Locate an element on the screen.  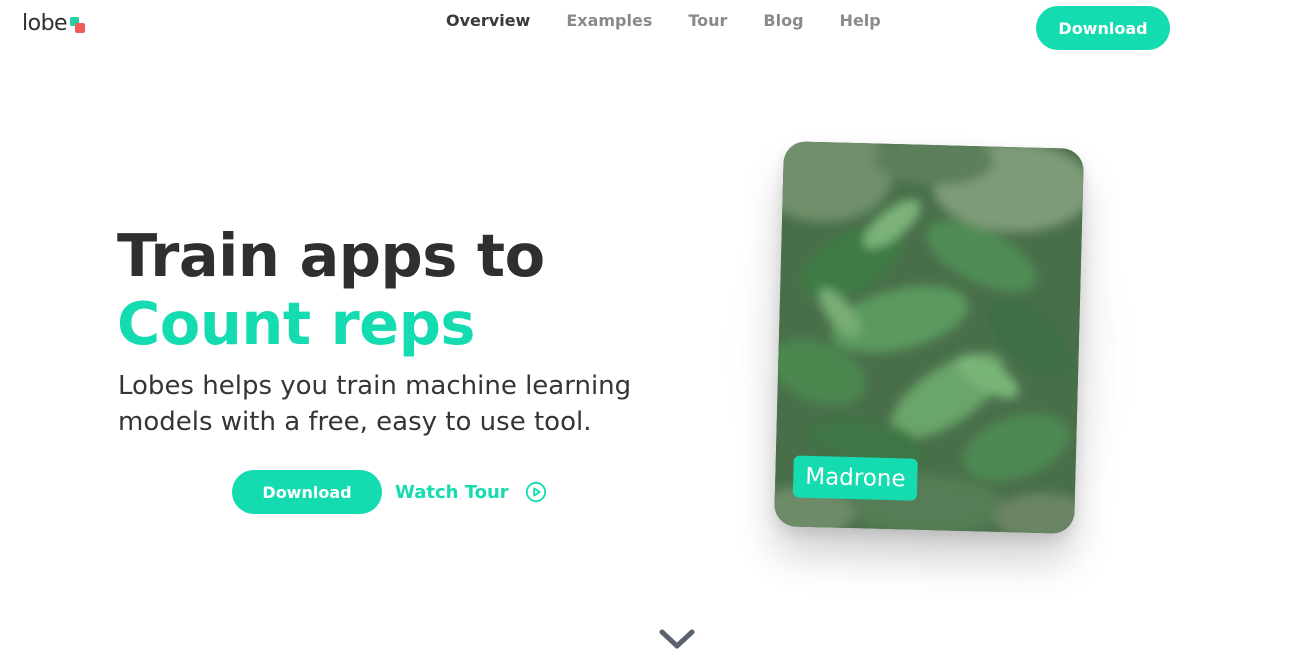
main-nav: Overview Examples Tour Blog Help is located at coordinates (681, 21).